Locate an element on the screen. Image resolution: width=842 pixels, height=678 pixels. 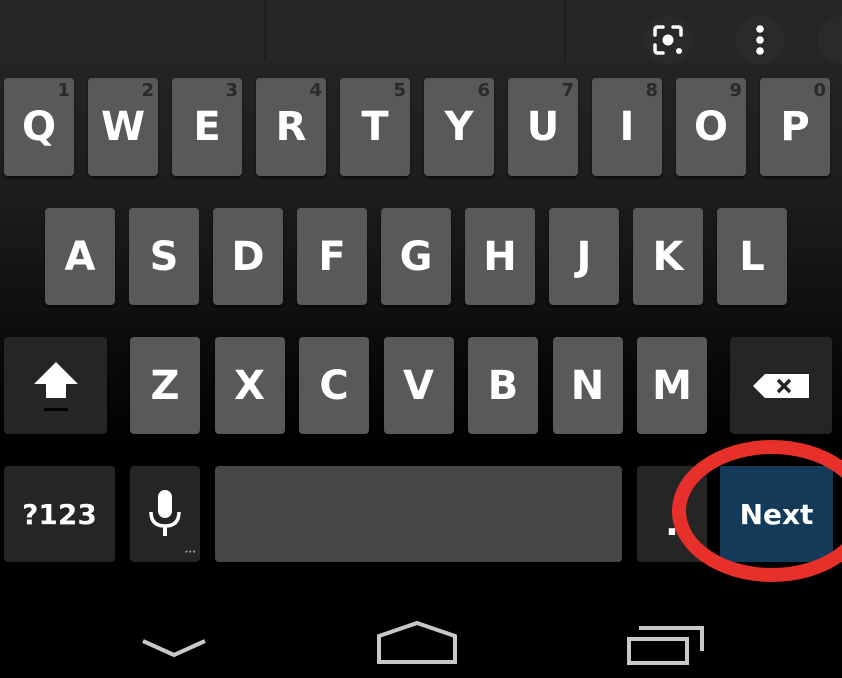
key-number-hint: 6 is located at coordinates (483, 90).